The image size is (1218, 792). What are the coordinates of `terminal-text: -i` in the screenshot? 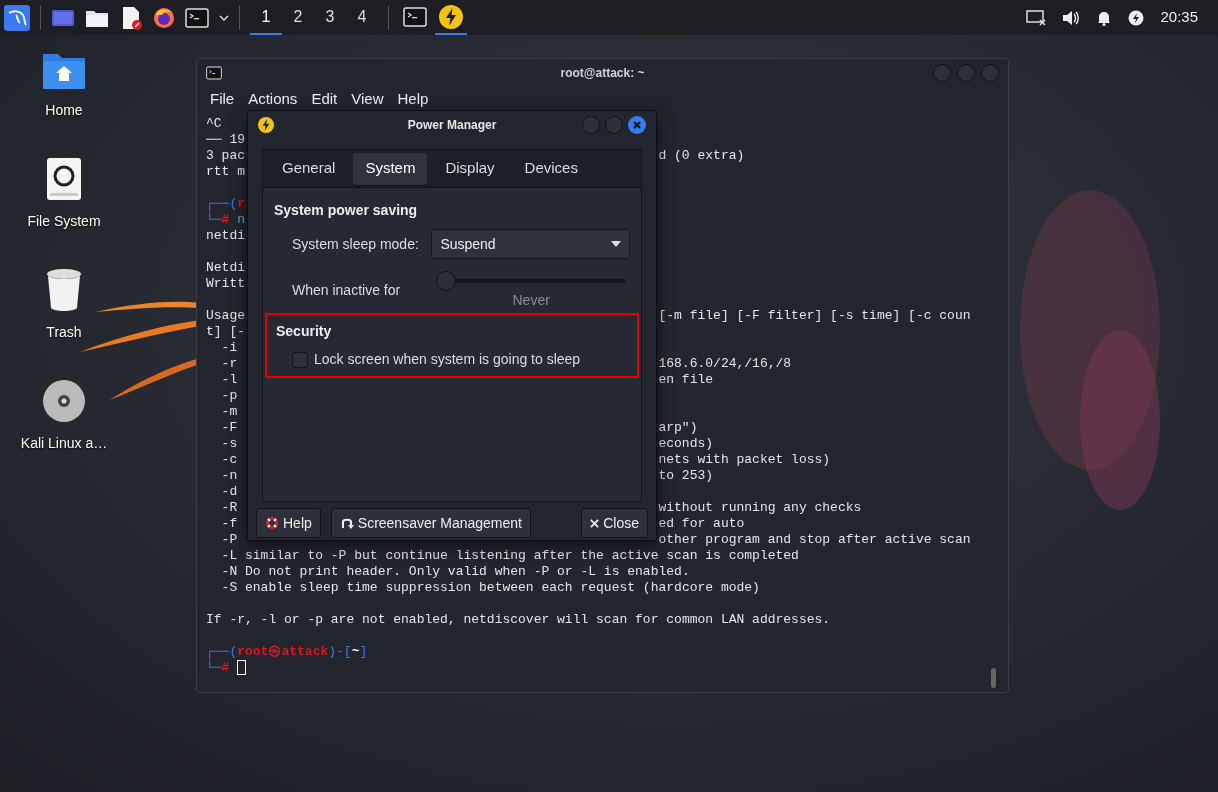 It's located at (229, 347).